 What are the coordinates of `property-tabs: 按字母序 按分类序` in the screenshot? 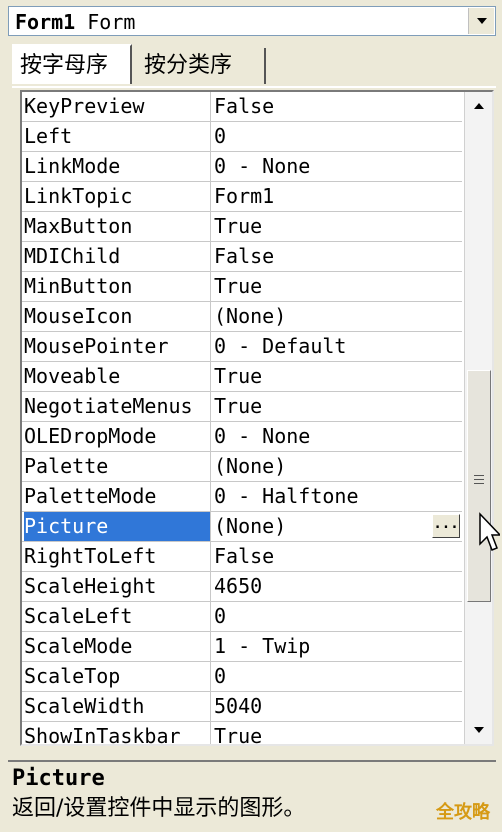 It's located at (252, 65).